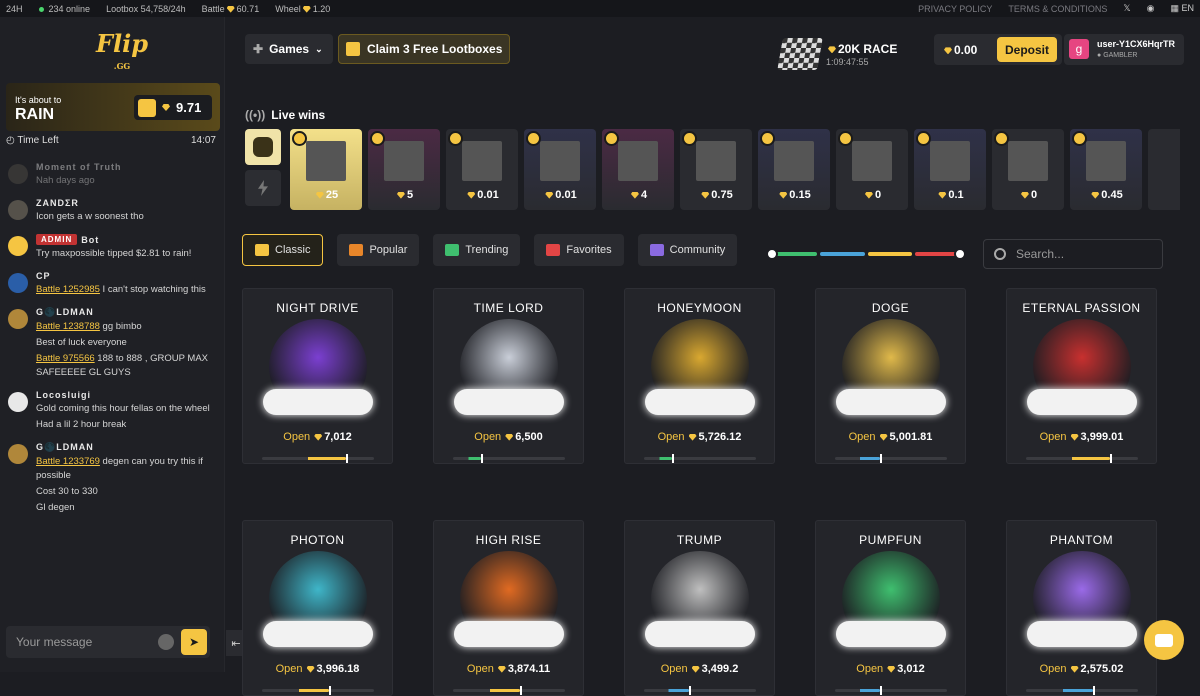 The width and height of the screenshot is (1200, 696). I want to click on slider-min-handle, so click(772, 254).